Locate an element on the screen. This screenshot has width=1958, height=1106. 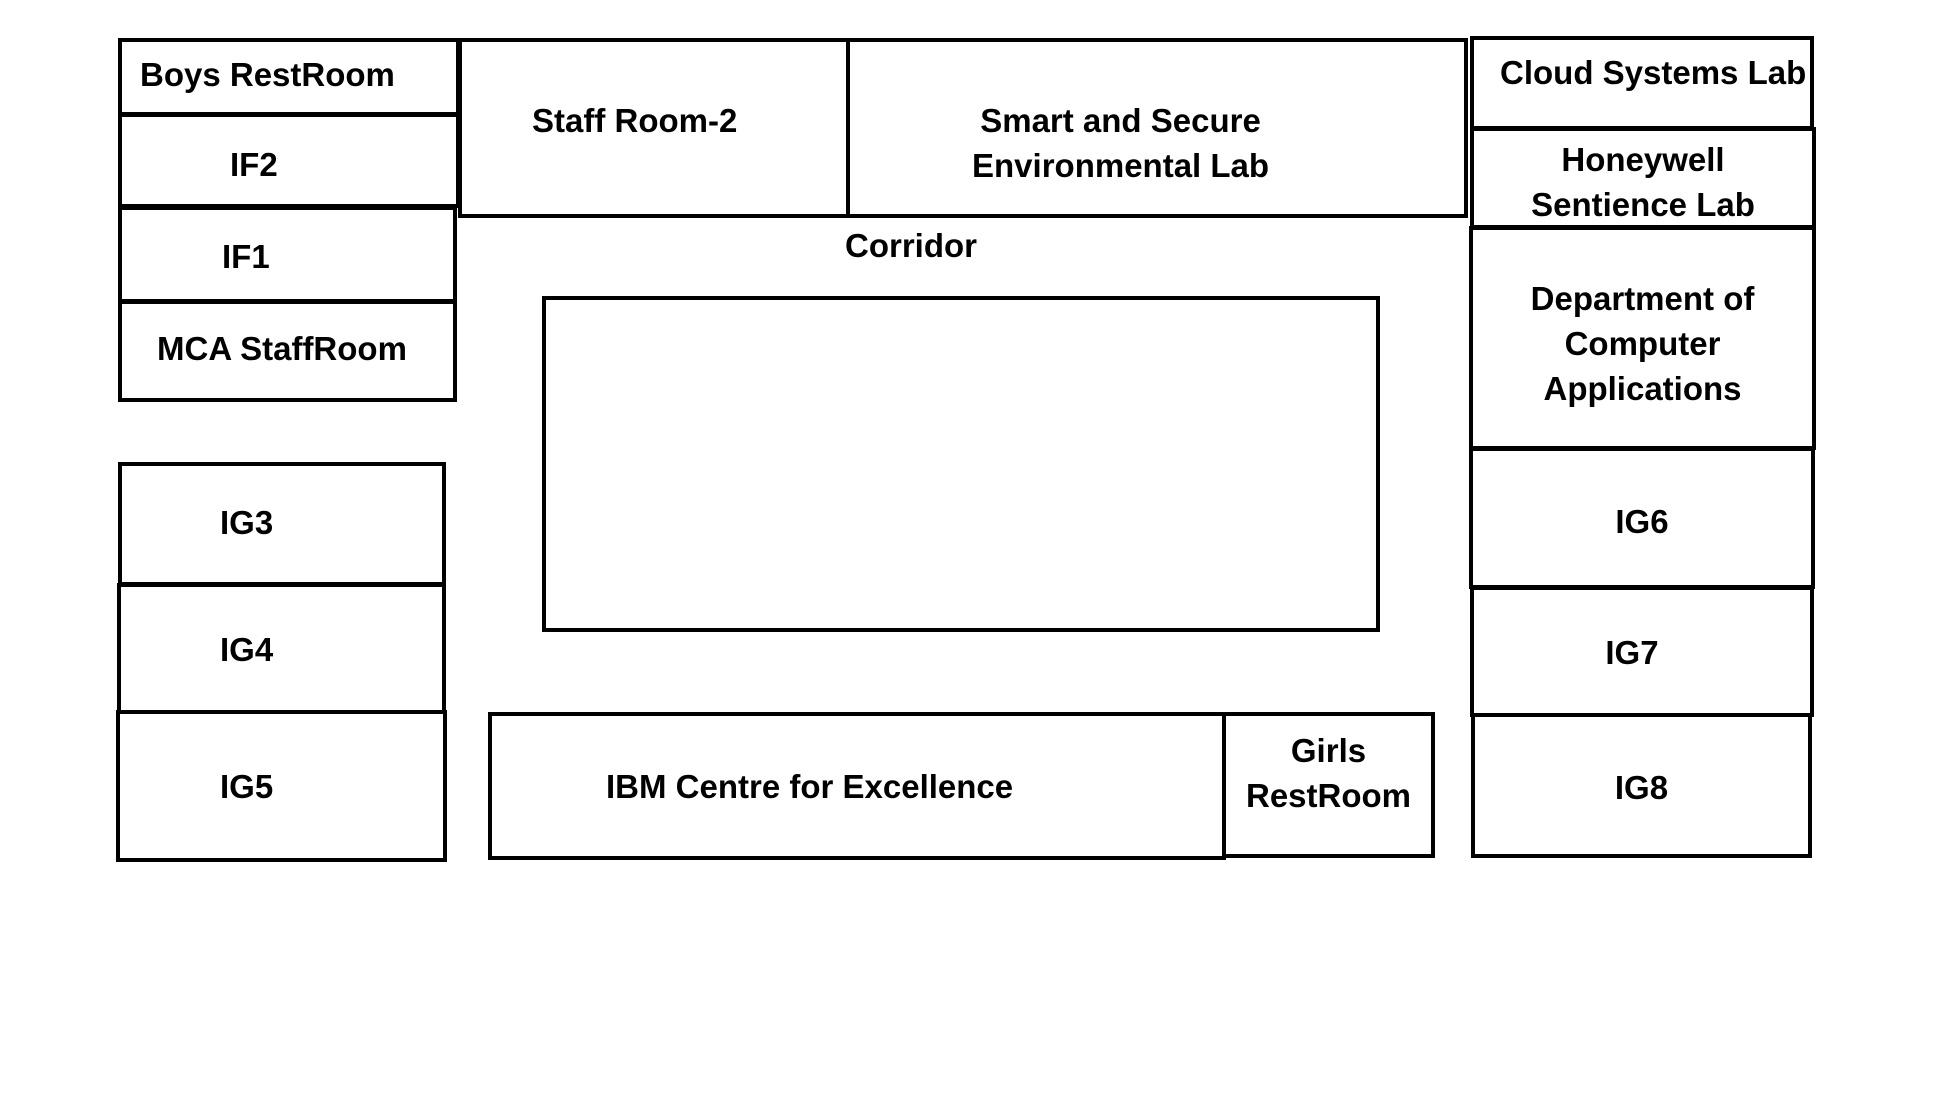
room-ig4: IG4 is located at coordinates (281, 648).